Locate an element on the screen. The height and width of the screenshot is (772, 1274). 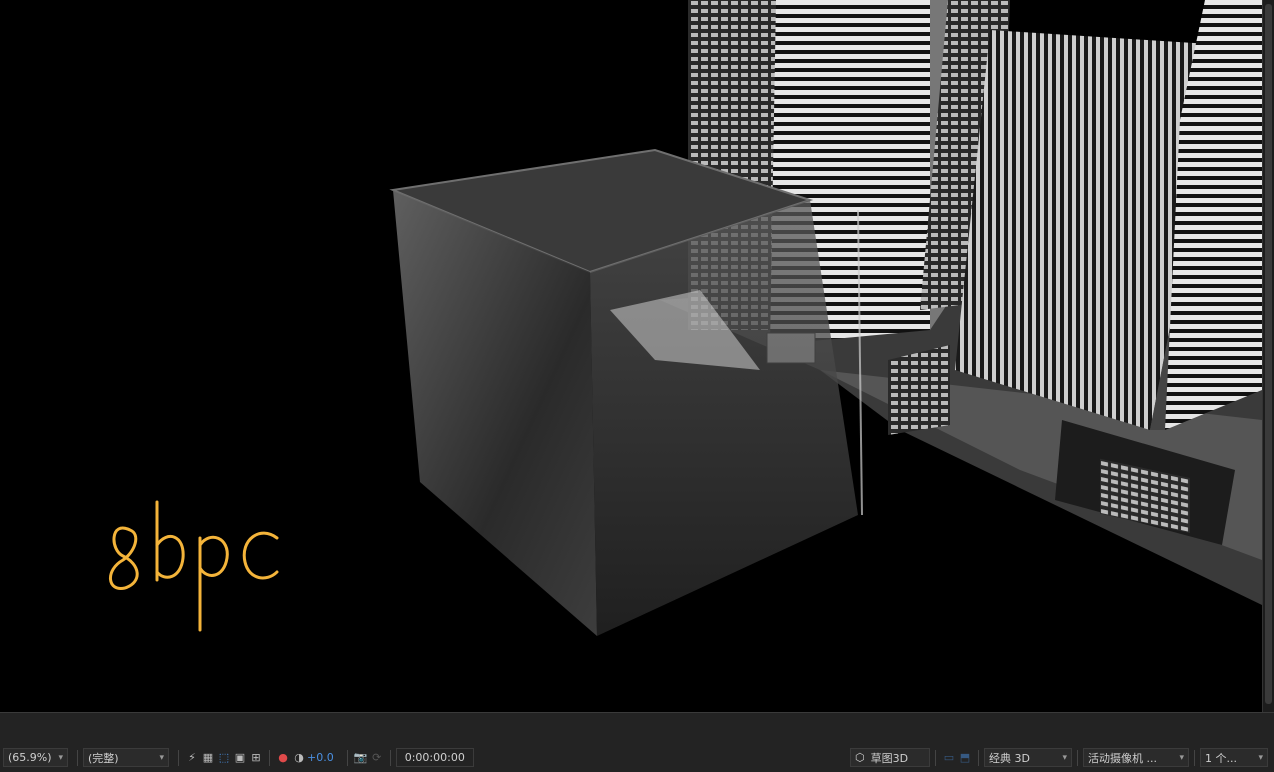
viewer-footer-gap is located at coordinates (637, 728).